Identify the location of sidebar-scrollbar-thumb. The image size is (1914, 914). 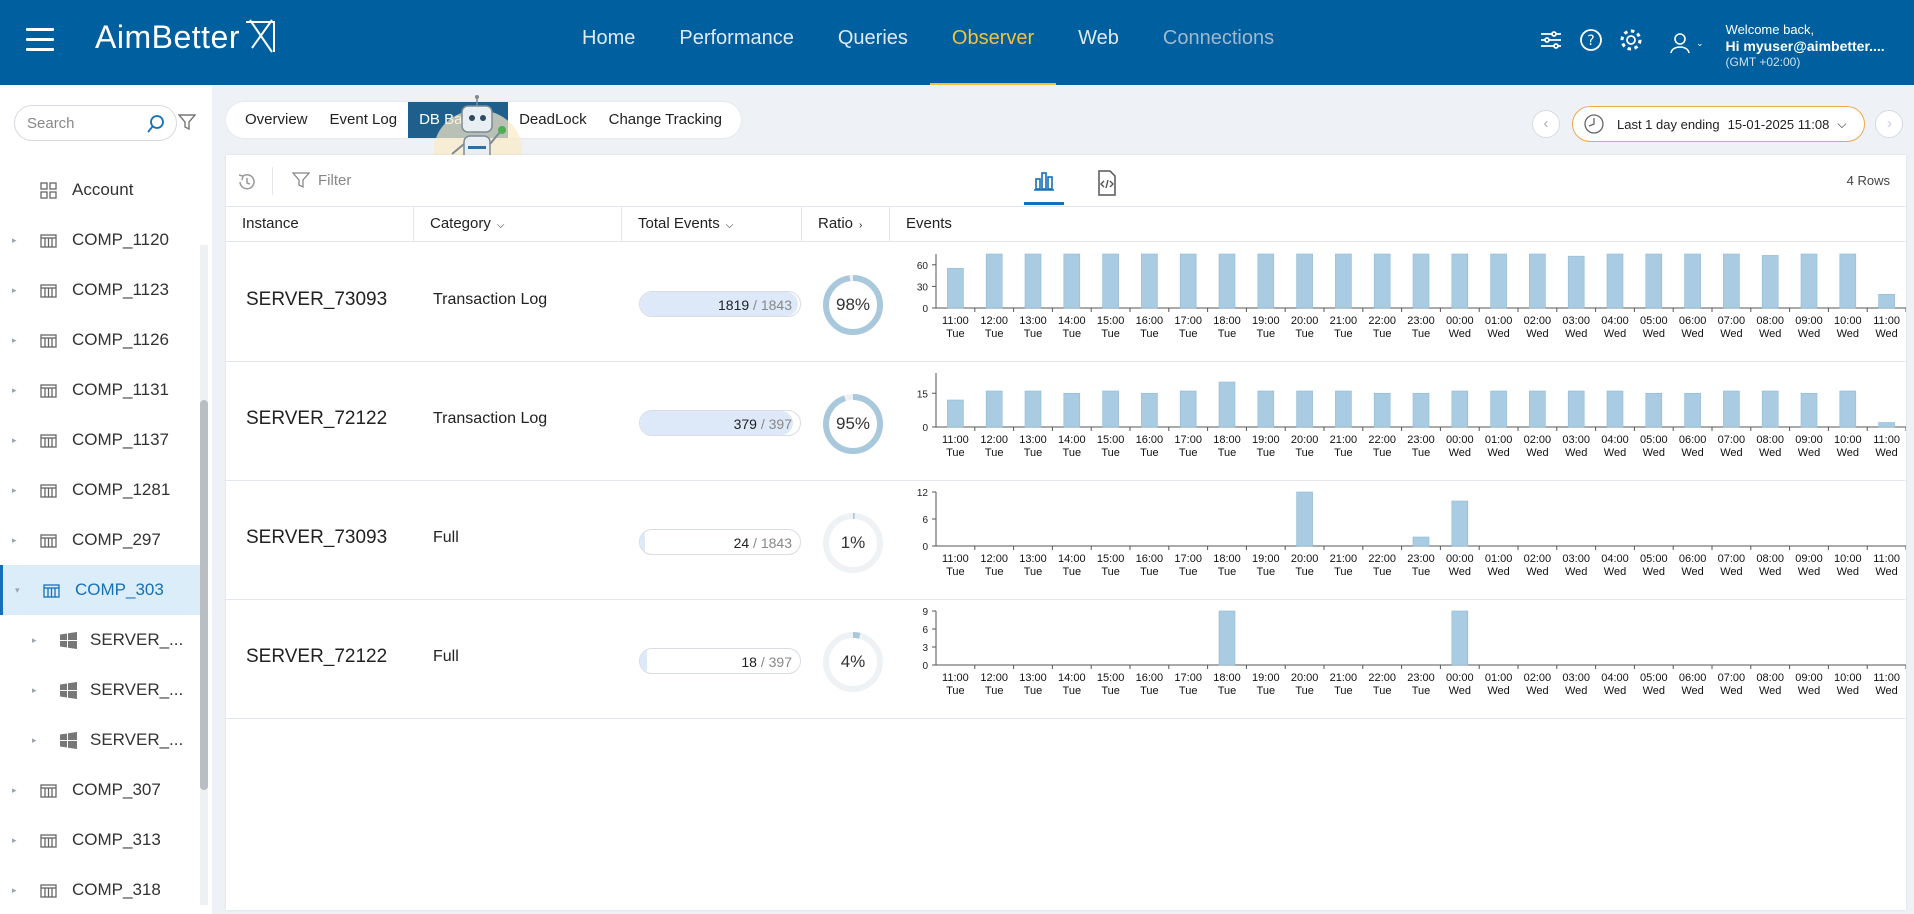
(204, 595).